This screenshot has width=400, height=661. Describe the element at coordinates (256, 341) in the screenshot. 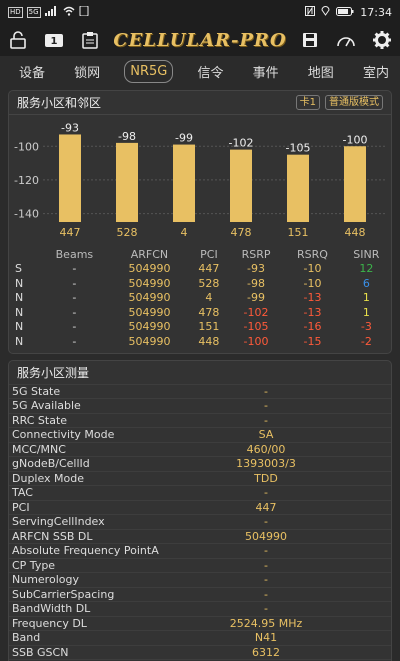

I see `table-cell: -100` at that location.